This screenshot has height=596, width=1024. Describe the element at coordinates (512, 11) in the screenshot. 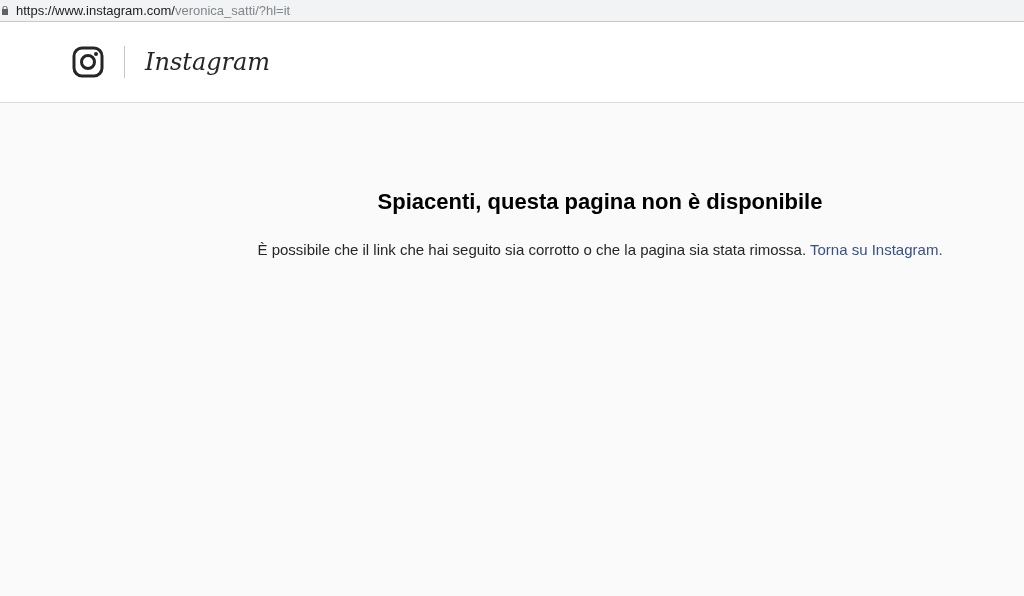

I see `address-bar: https://www.instagram.com/veronica_satti/?hl=it` at that location.